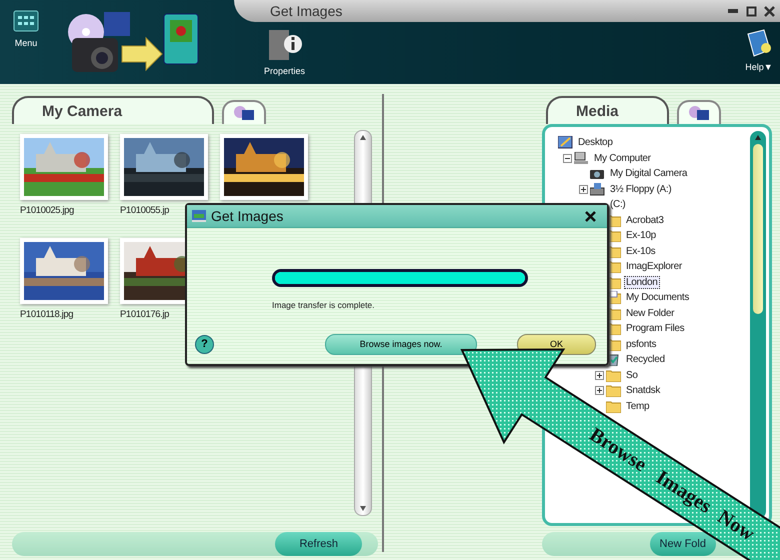 This screenshot has width=780, height=560. I want to click on window-title: Get Images, so click(307, 11).